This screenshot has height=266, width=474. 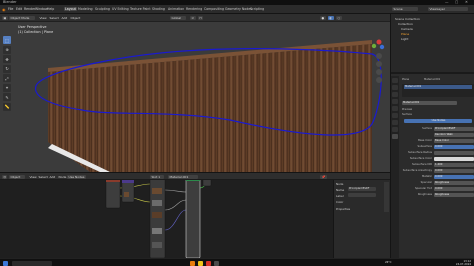 I want to click on prop-label: Metallic, so click(x=426, y=176).